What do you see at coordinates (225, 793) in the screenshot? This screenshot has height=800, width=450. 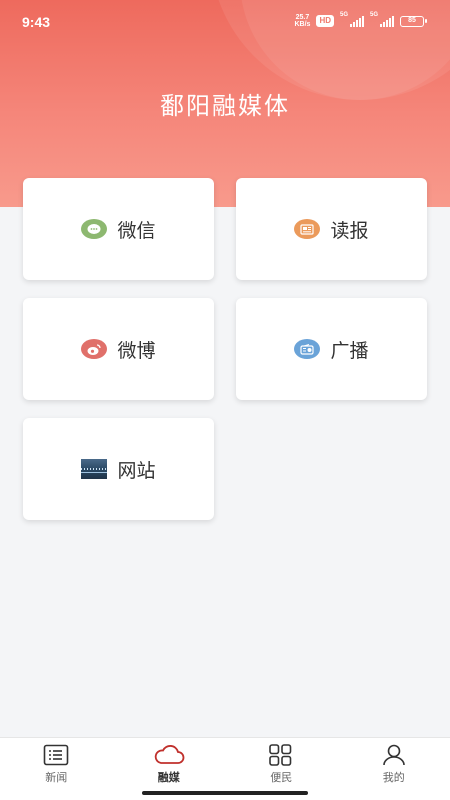 I see `home-indicator` at bounding box center [225, 793].